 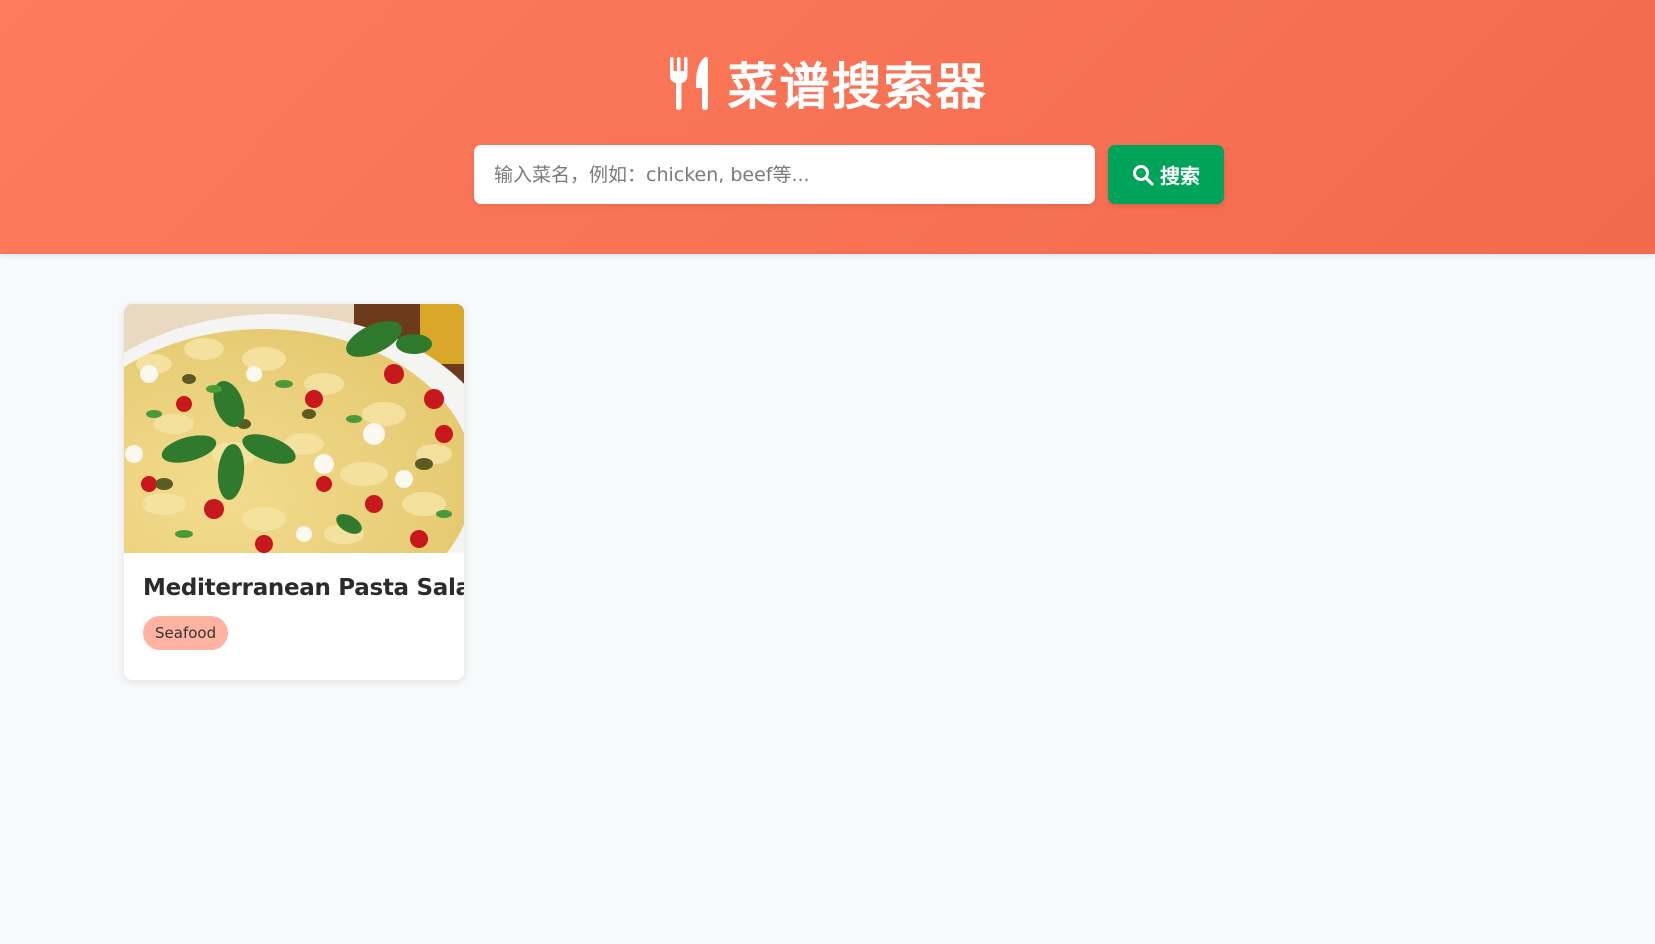 I want to click on search-bar: 搜索, so click(x=849, y=174).